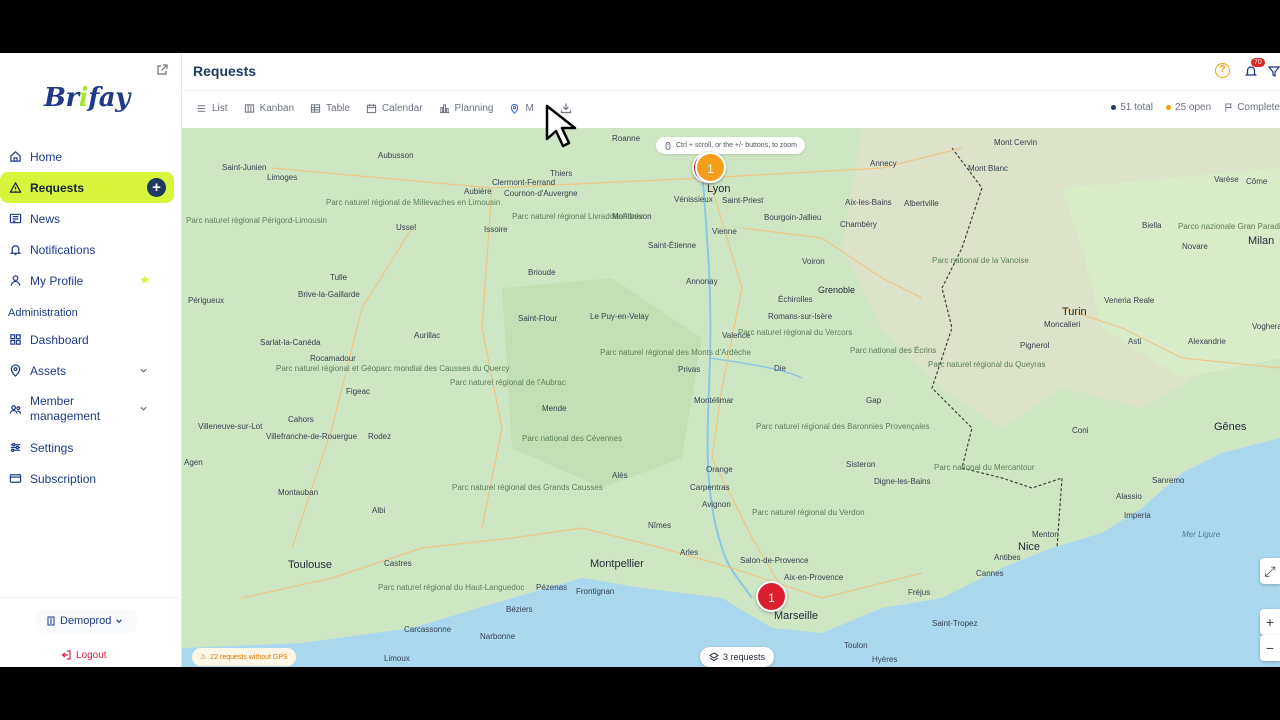 The height and width of the screenshot is (720, 1280). I want to click on city-label: Tulle, so click(339, 277).